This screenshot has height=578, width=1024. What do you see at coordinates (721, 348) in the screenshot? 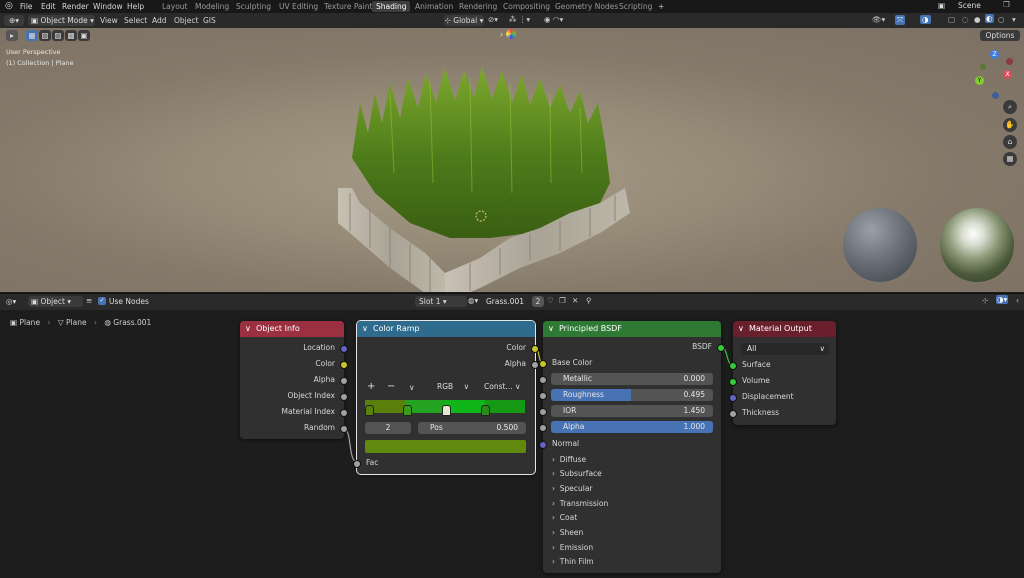
I see `socket-bsdf-output` at bounding box center [721, 348].